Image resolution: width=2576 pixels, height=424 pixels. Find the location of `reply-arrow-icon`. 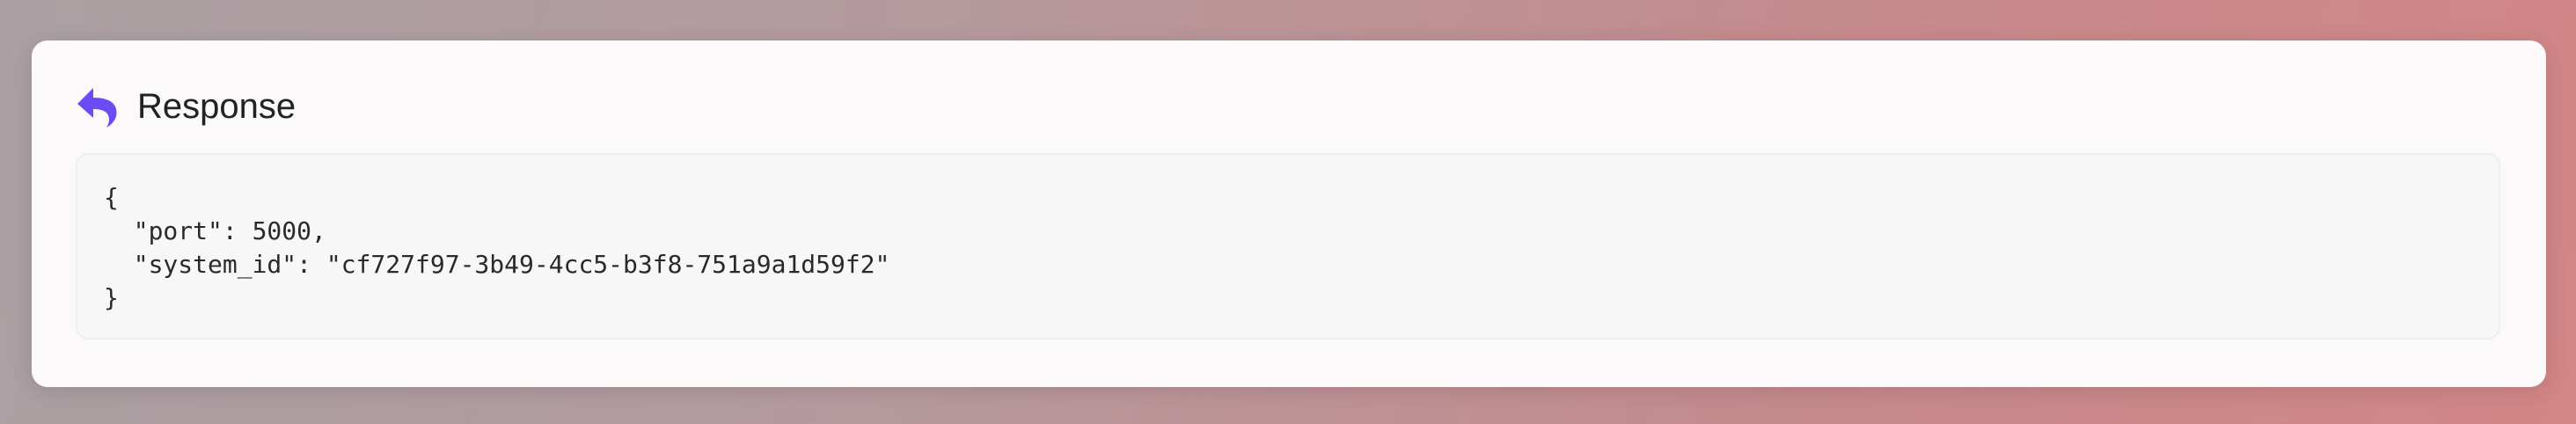

reply-arrow-icon is located at coordinates (97, 108).